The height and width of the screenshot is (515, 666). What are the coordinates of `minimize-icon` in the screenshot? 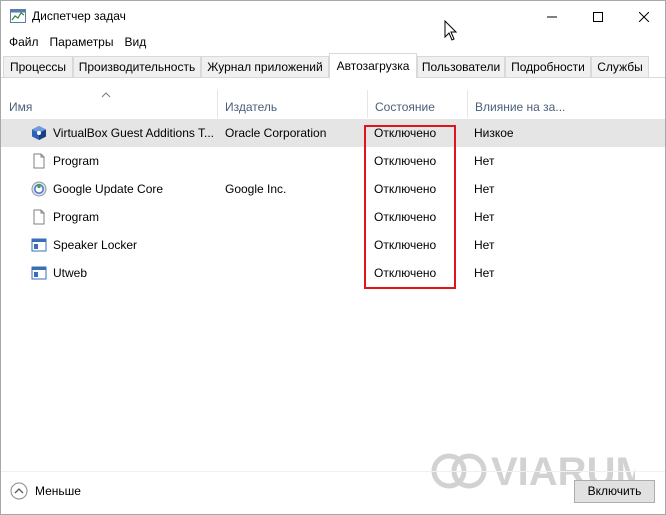 It's located at (552, 16).